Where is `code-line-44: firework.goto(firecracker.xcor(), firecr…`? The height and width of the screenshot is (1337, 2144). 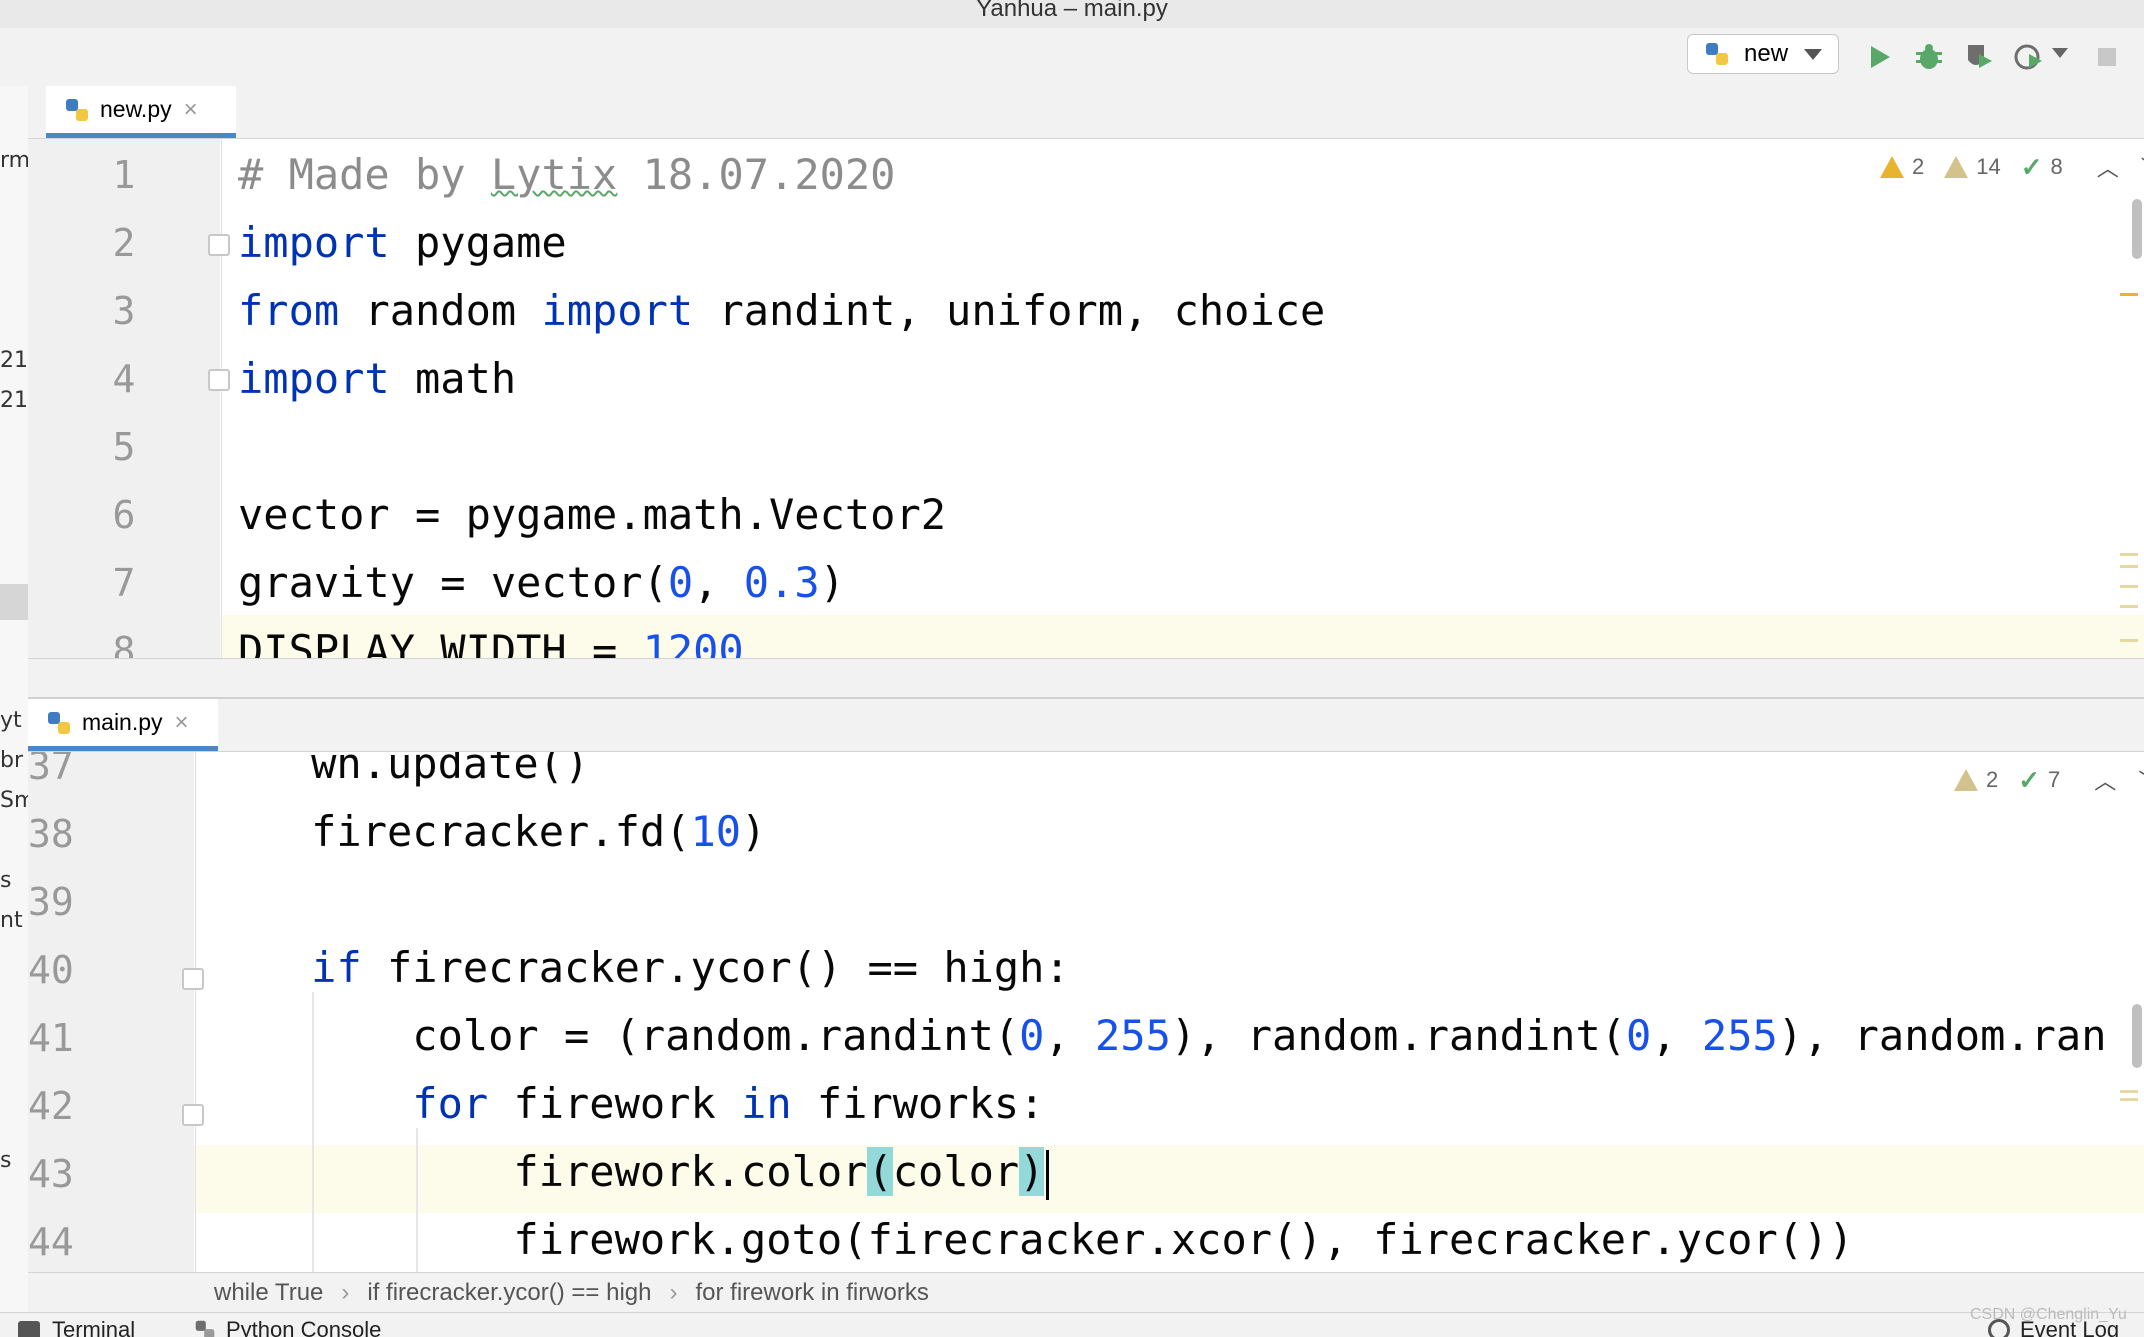 code-line-44: firework.goto(firecracker.xcor(), firecr… is located at coordinates (1032, 1239).